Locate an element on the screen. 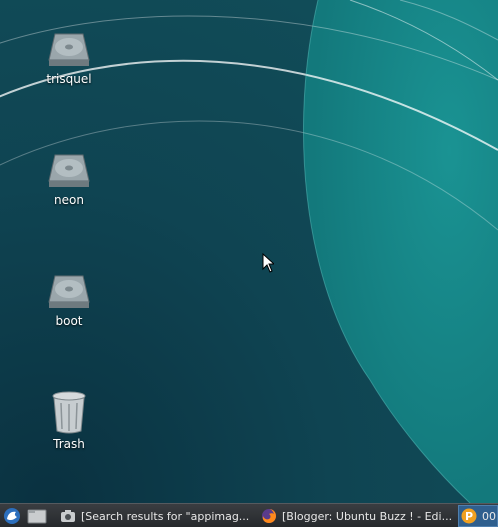 This screenshot has height=527, width=498. start-menu-button is located at coordinates (13, 516).